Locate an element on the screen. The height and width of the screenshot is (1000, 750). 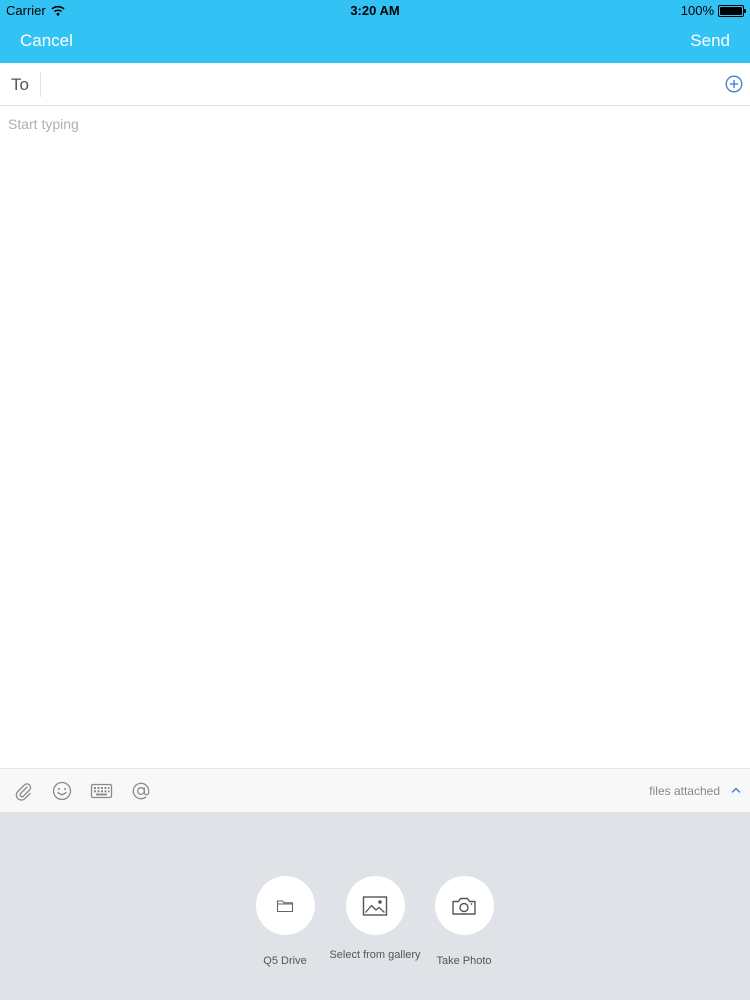
take-photo-label: Take Photo is located at coordinates (464, 961).